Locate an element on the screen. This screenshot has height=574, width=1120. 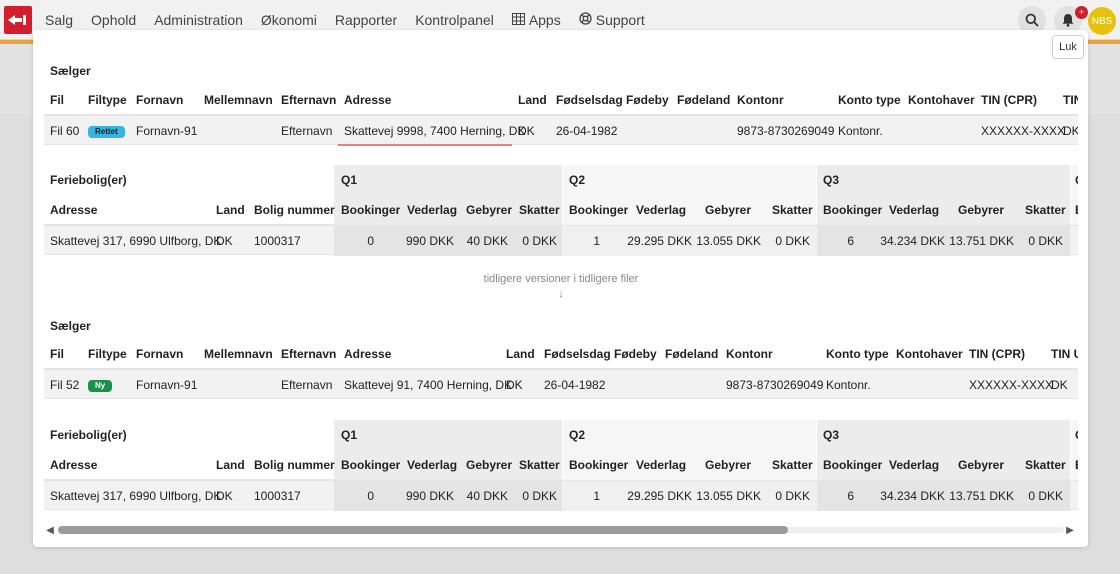
nav-apps: Apps is located at coordinates (536, 20).